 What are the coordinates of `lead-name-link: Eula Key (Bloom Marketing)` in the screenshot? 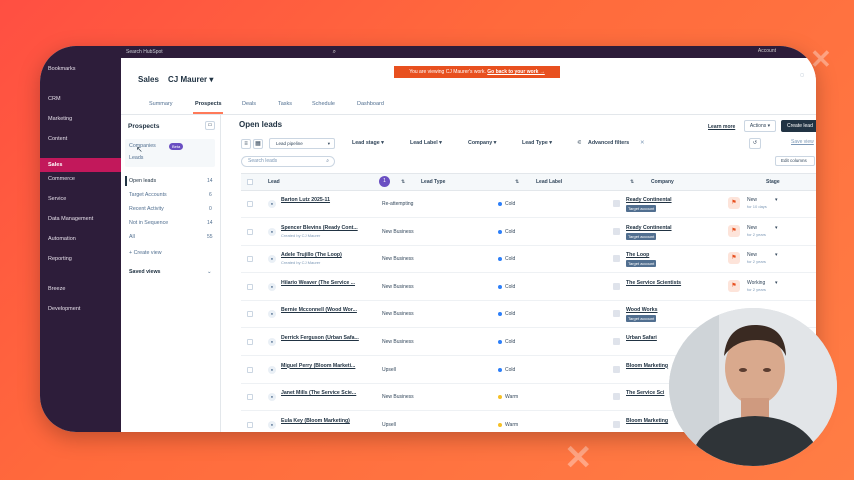 It's located at (315, 421).